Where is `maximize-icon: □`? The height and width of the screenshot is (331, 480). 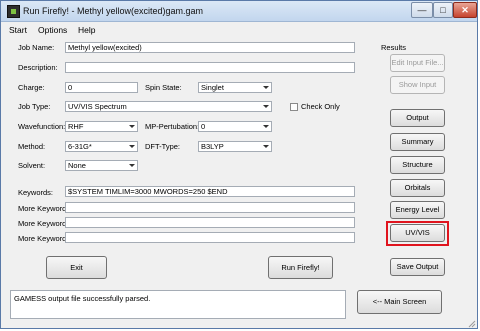 maximize-icon: □ is located at coordinates (443, 10).